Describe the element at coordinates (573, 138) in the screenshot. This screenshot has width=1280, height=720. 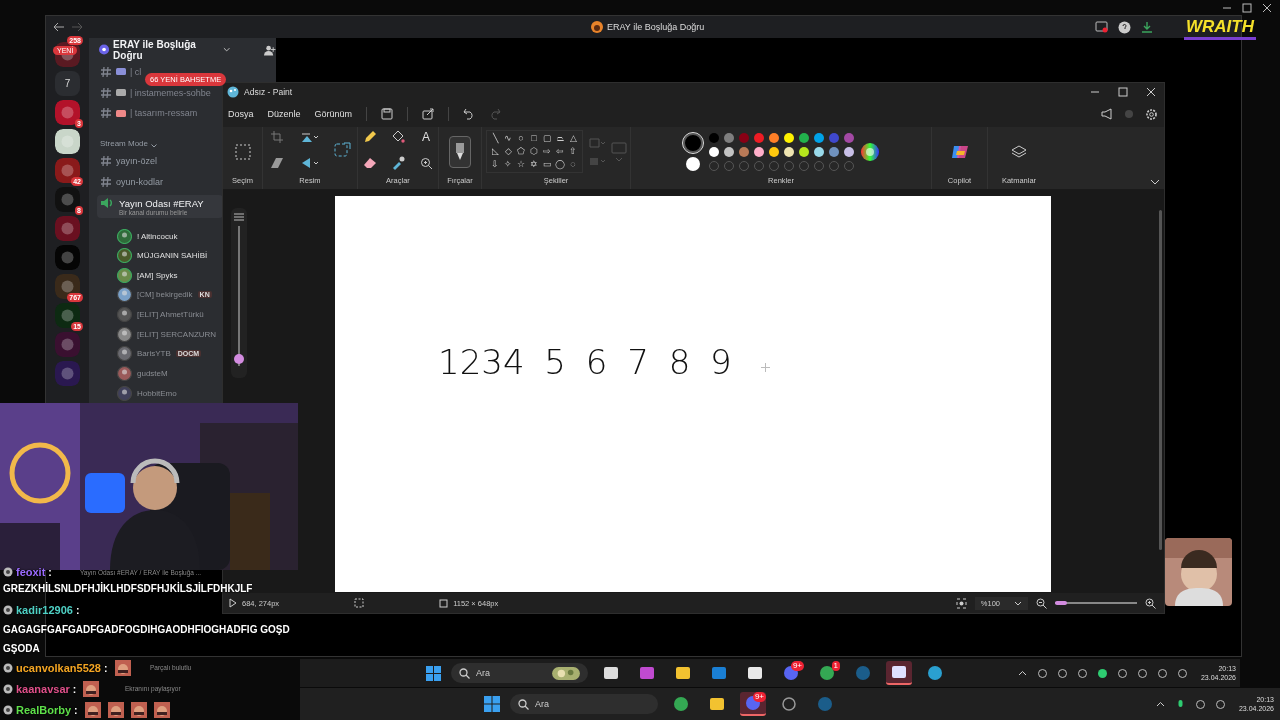
I see `shape-option: △` at that location.